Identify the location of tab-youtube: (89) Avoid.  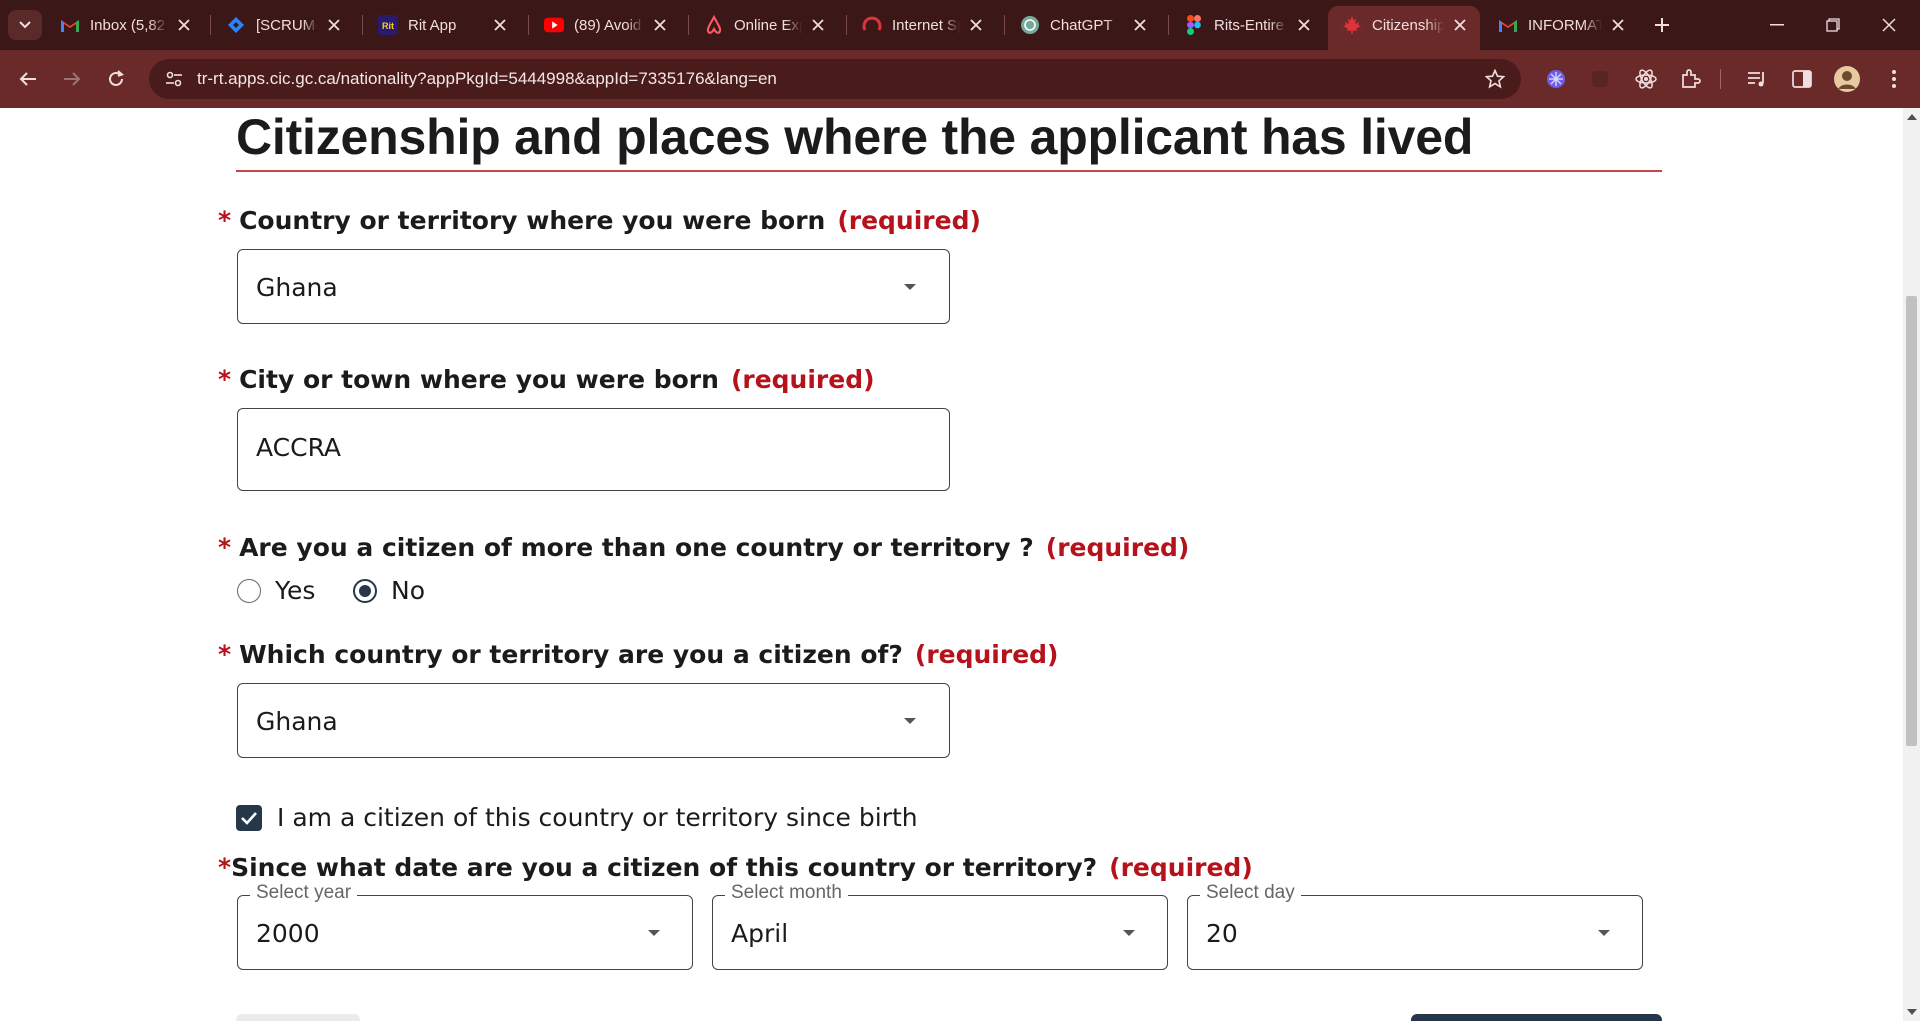
(605, 25).